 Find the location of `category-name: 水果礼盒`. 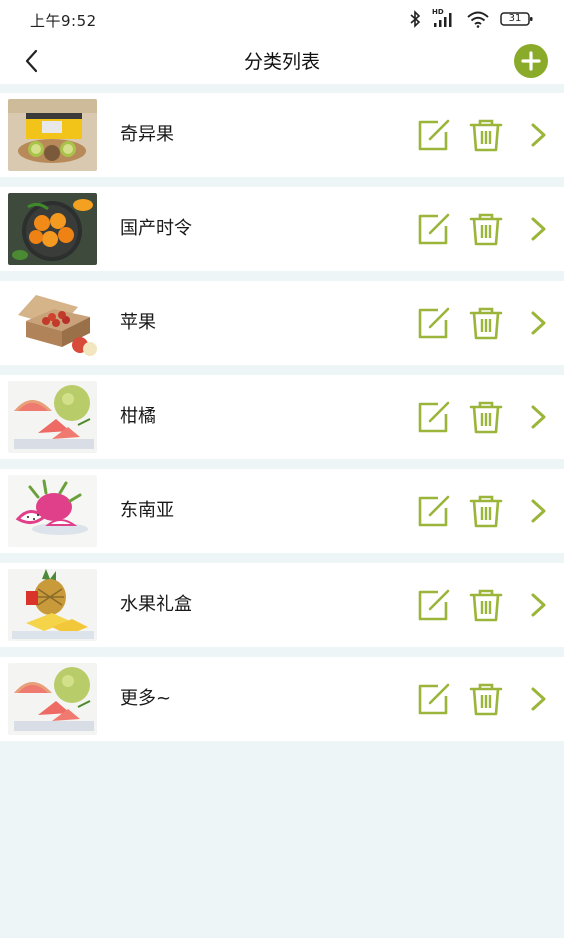

category-name: 水果礼盒 is located at coordinates (156, 604).